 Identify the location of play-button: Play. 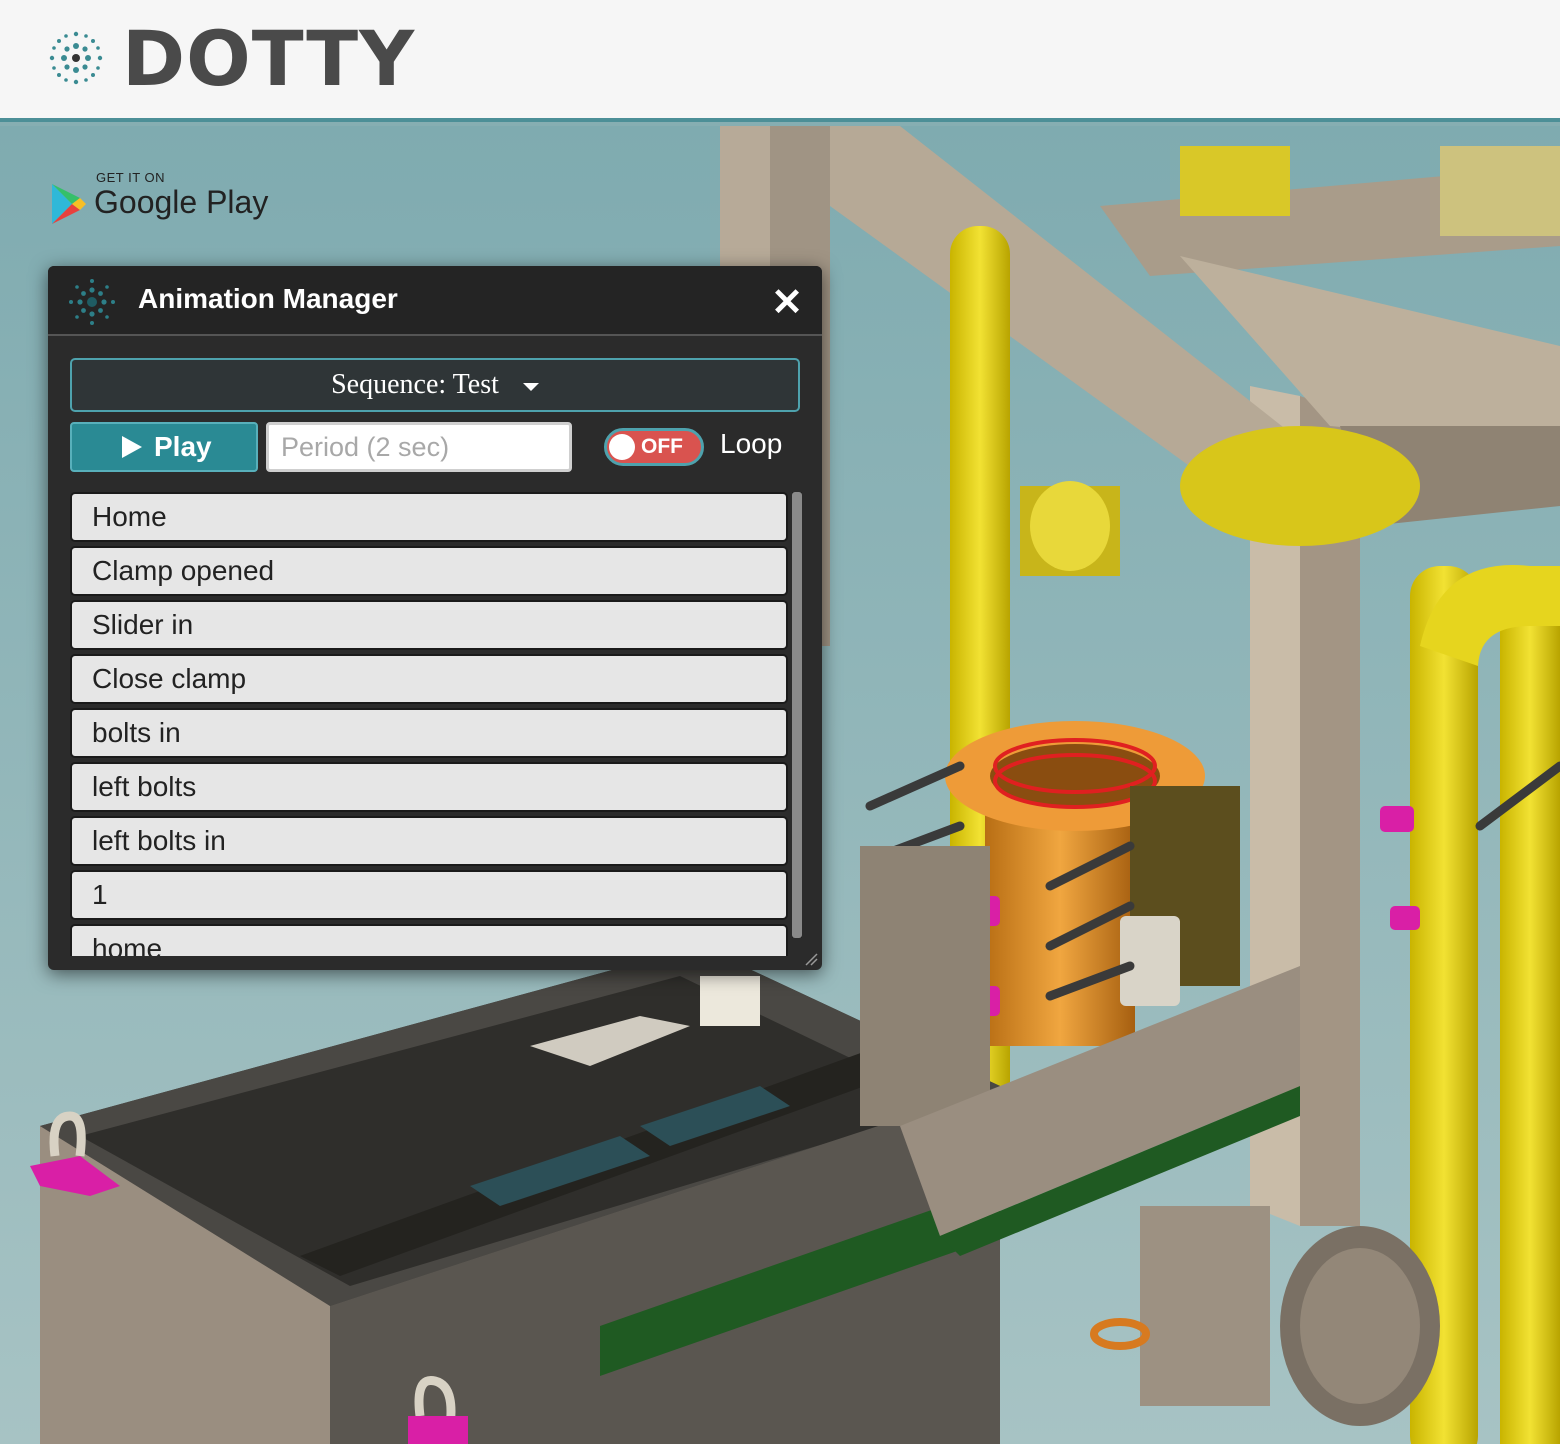
(164, 447).